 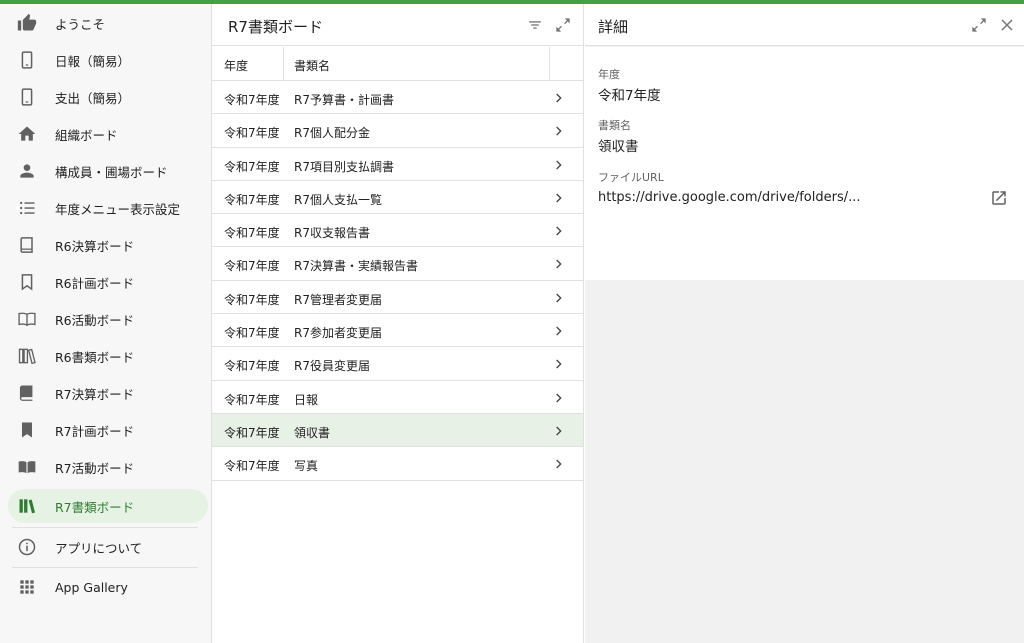 I want to click on bookmark-filled-icon, so click(x=27, y=430).